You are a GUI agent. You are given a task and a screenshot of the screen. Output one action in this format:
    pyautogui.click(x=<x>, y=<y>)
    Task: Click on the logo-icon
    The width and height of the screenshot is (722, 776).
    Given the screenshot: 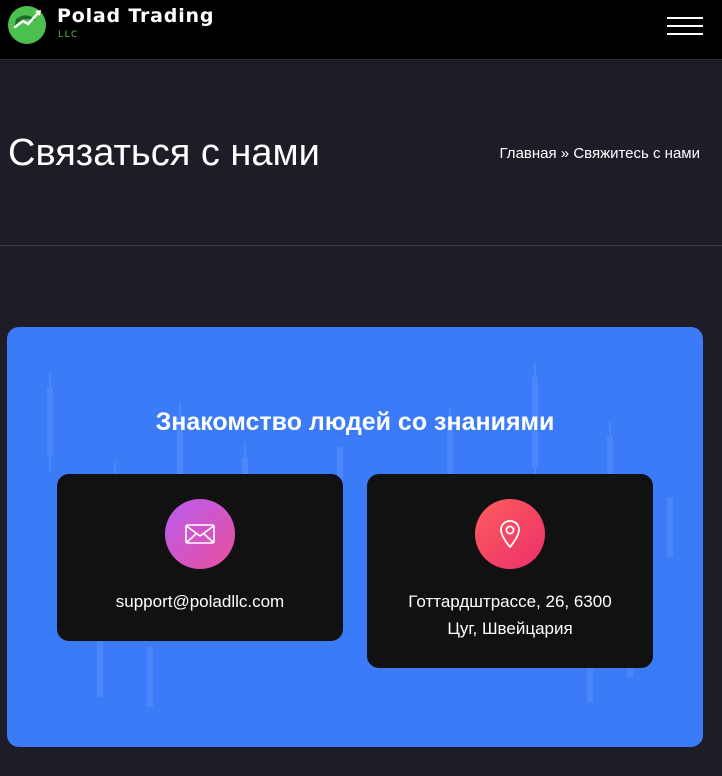 What is the action you would take?
    pyautogui.click(x=27, y=24)
    